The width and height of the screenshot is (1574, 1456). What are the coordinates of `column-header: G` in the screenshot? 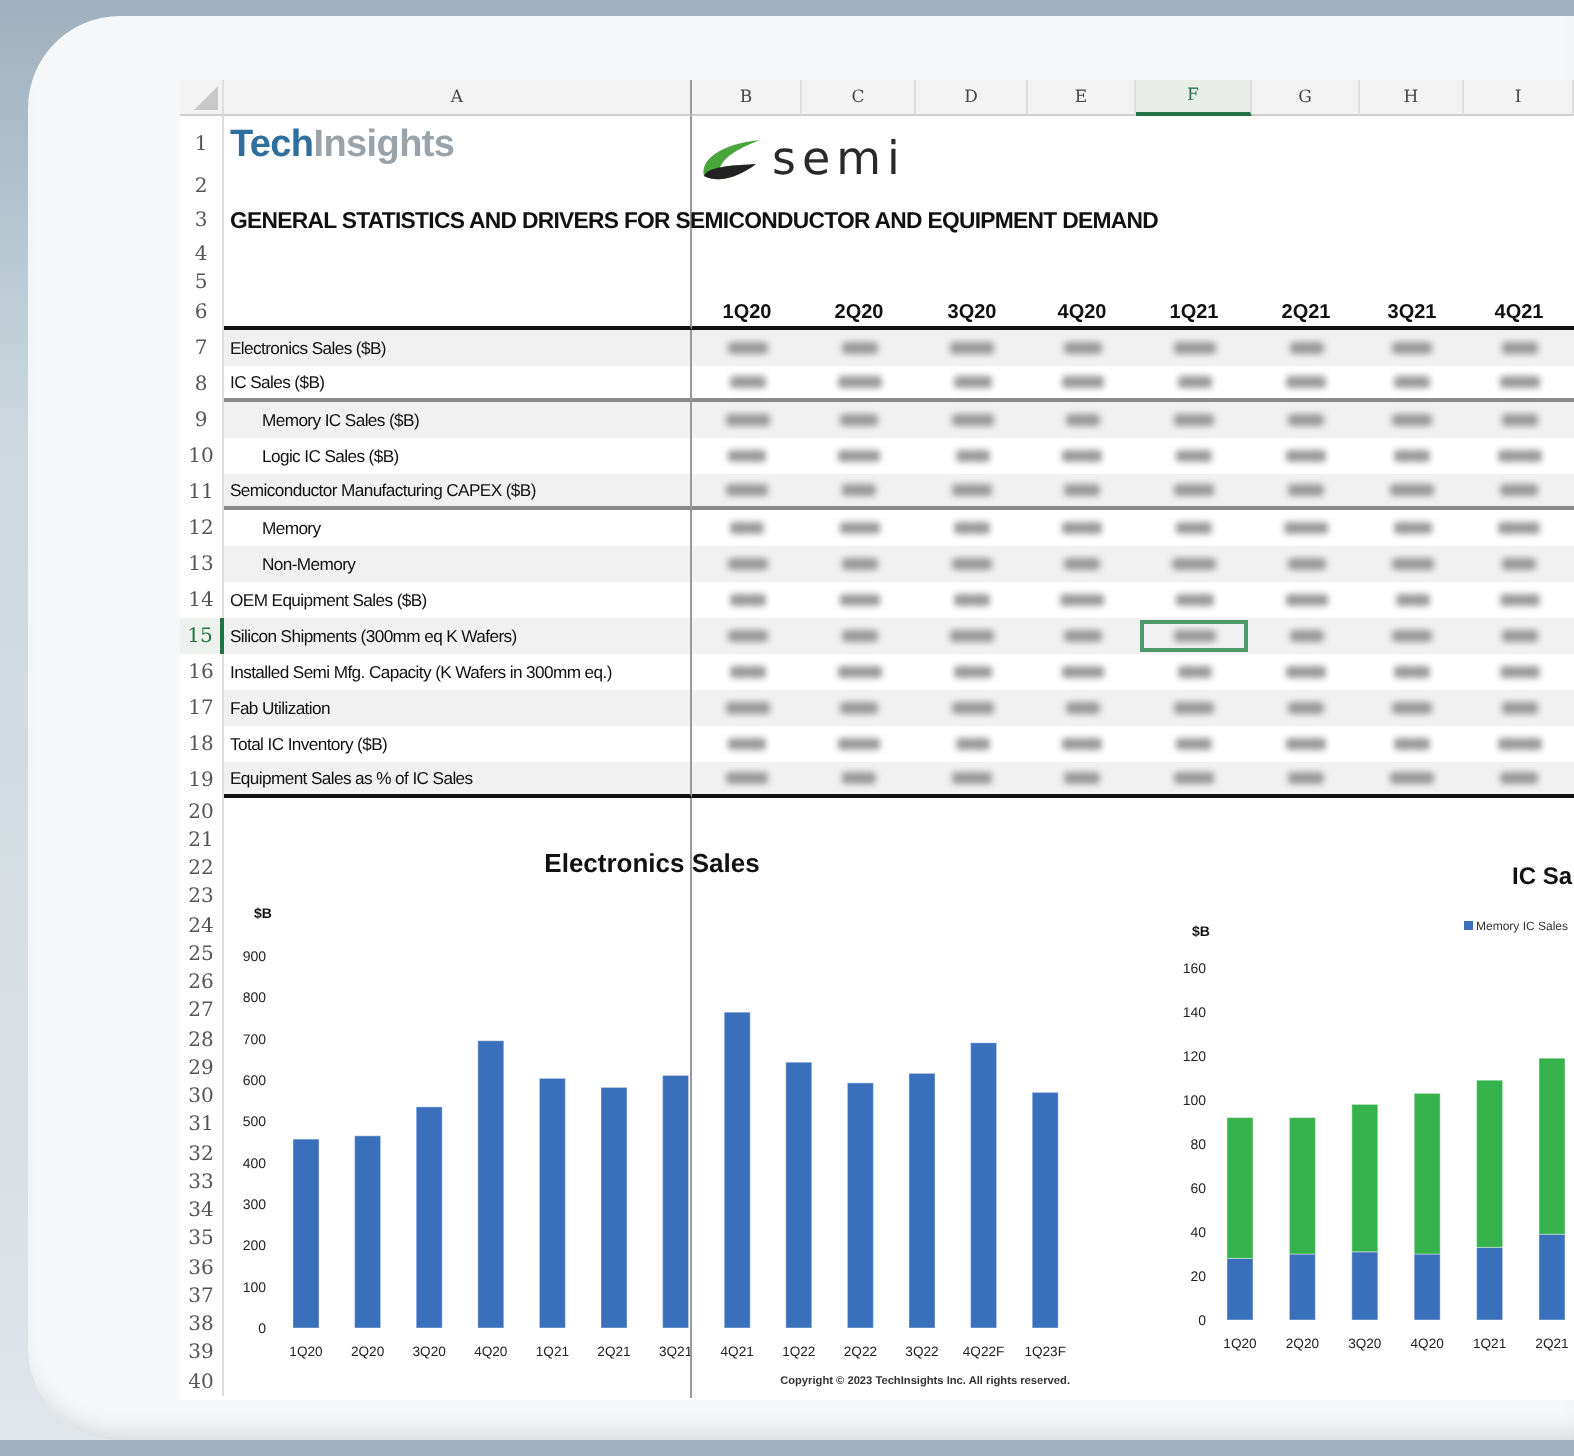 It's located at (1306, 98).